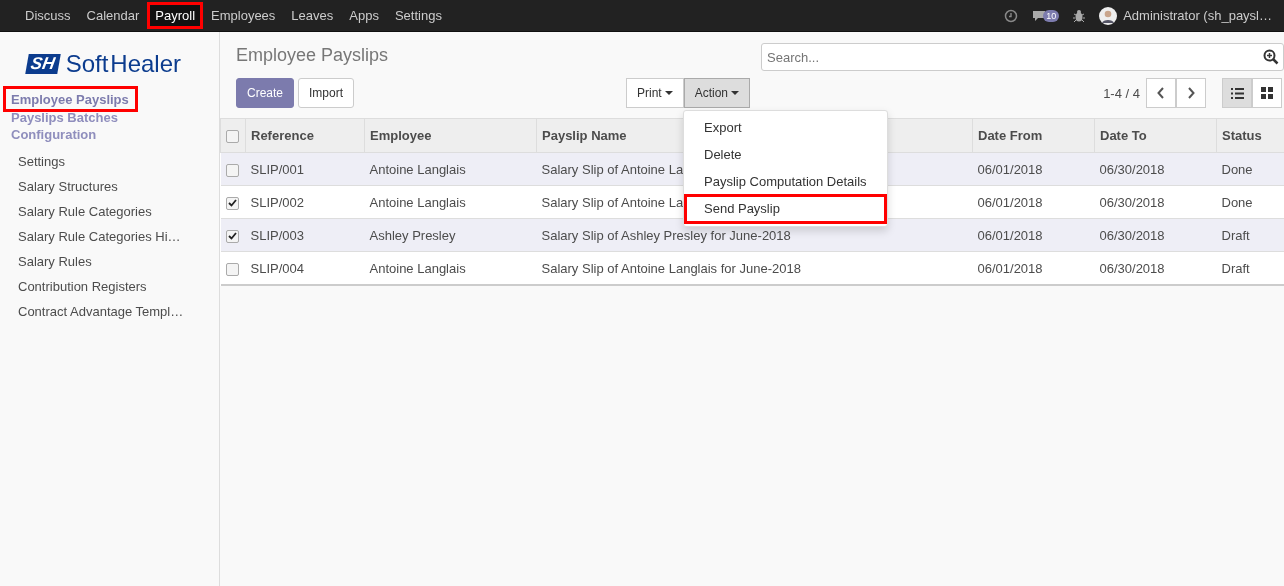 The width and height of the screenshot is (1284, 586). What do you see at coordinates (754, 268) in the screenshot?
I see `payslip-name-cell: Salary Slip of Antoine Langlais for June-2018` at bounding box center [754, 268].